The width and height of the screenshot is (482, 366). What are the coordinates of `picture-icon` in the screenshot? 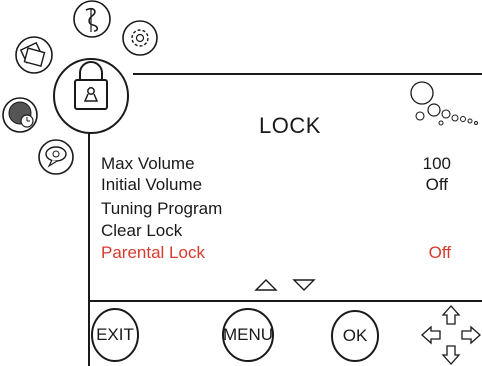 It's located at (34, 55).